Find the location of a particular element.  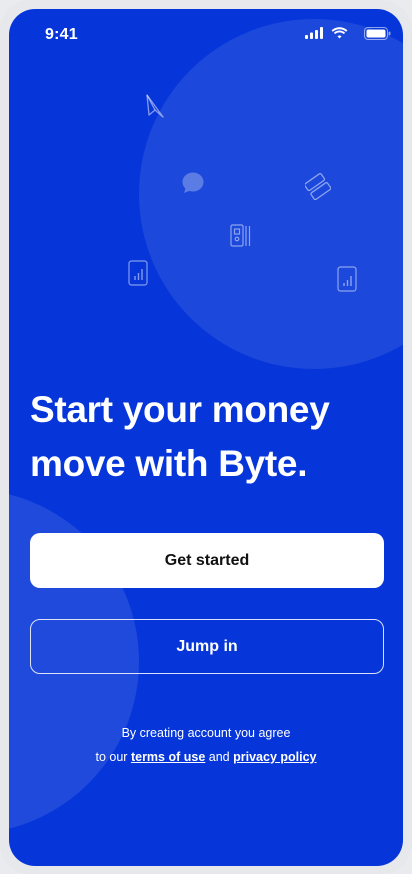

legal-line-1: By creating account you agree is located at coordinates (206, 733).